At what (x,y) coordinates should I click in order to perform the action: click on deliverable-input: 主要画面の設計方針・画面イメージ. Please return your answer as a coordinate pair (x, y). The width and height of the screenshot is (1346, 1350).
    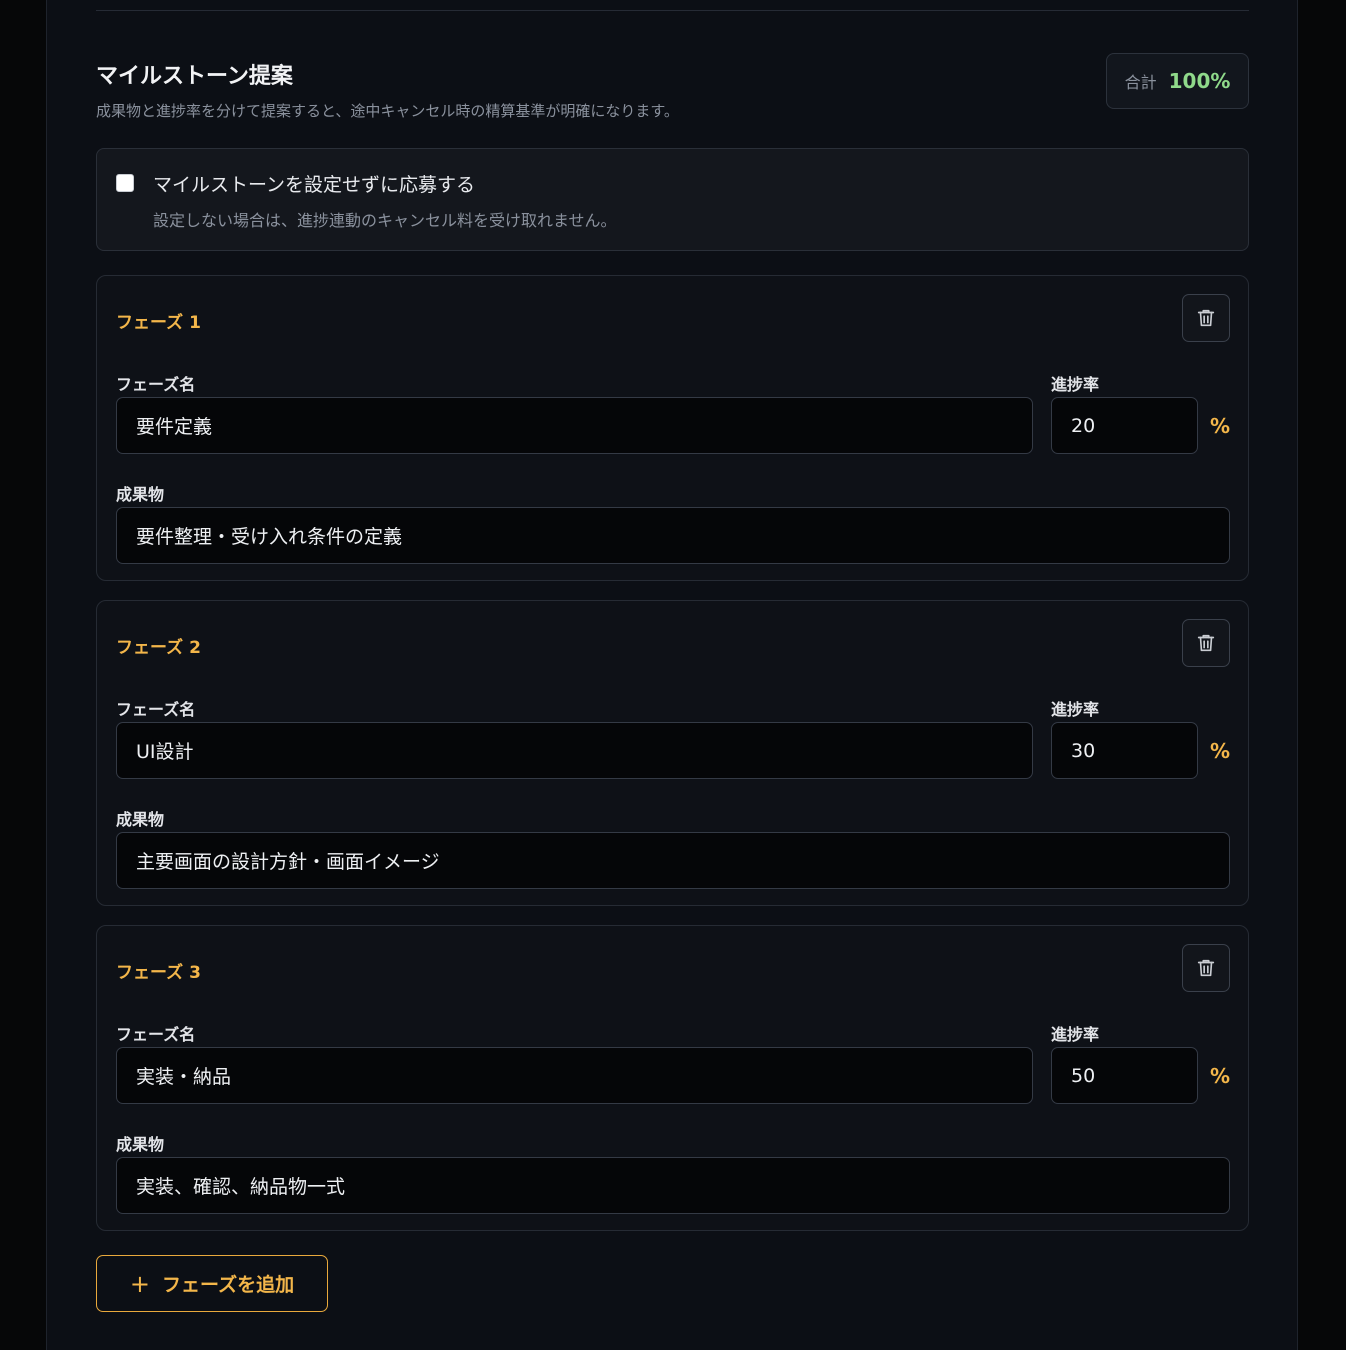
    Looking at the image, I should click on (673, 860).